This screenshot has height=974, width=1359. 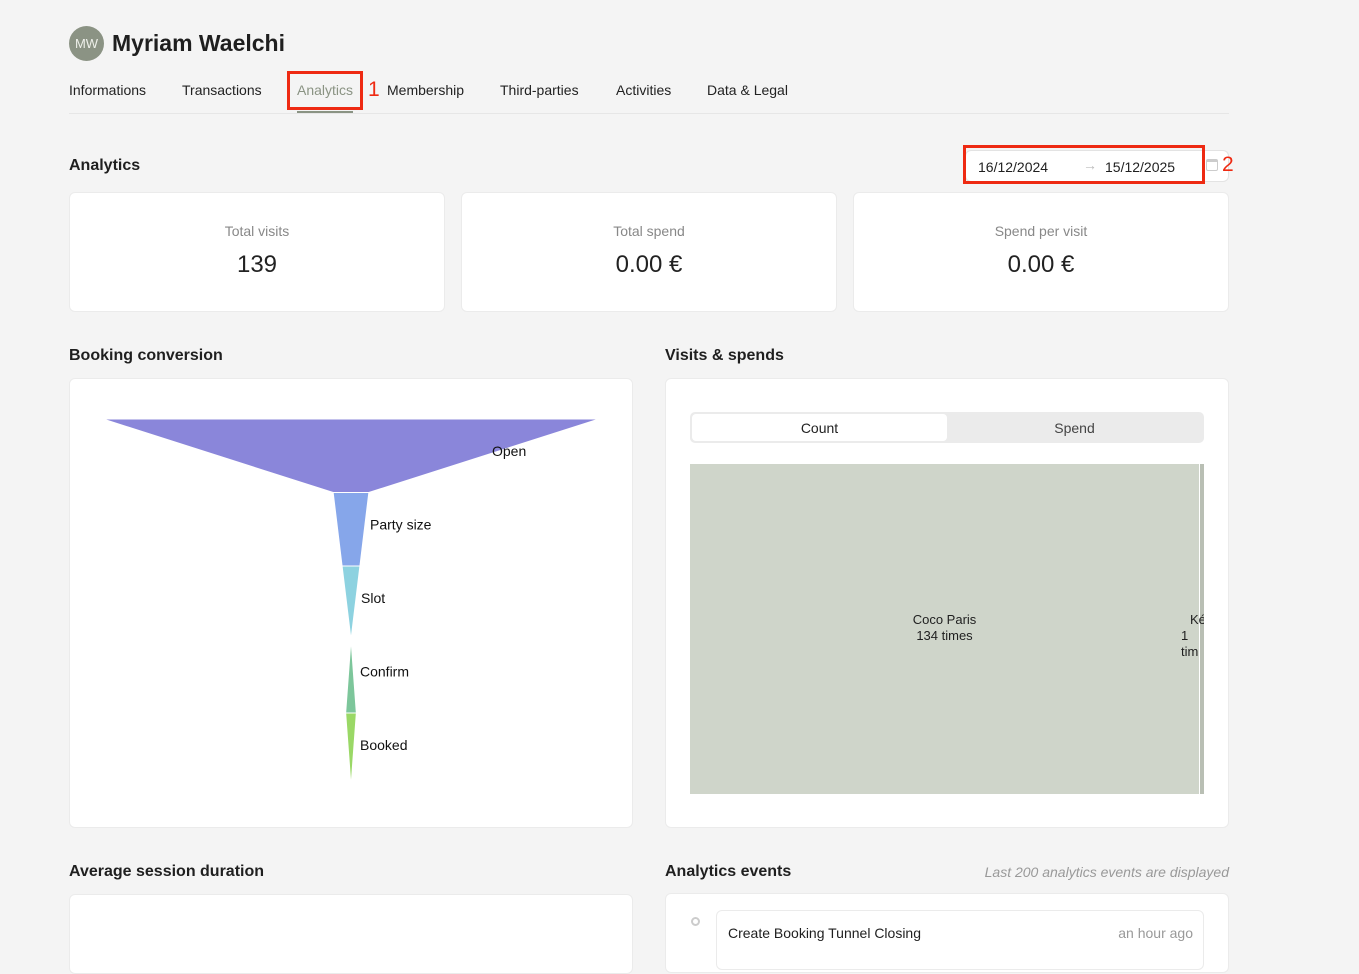 What do you see at coordinates (539, 90) in the screenshot?
I see `tab-third-parties: Third-parties` at bounding box center [539, 90].